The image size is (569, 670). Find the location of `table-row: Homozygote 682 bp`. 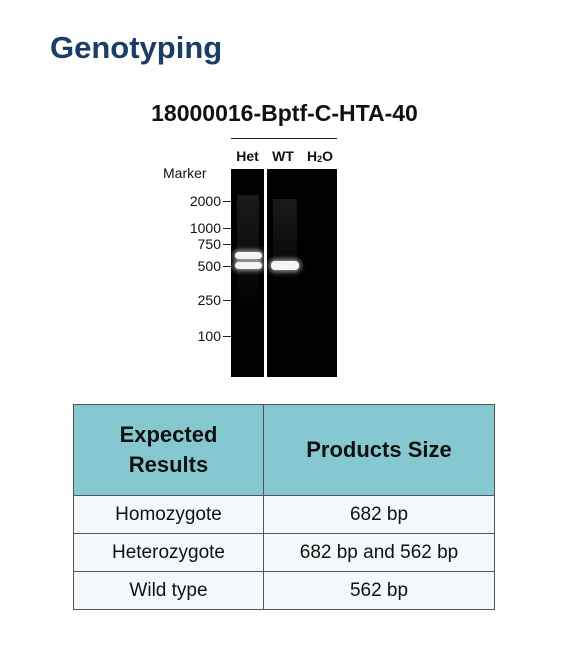

table-row: Homozygote 682 bp is located at coordinates (284, 514).